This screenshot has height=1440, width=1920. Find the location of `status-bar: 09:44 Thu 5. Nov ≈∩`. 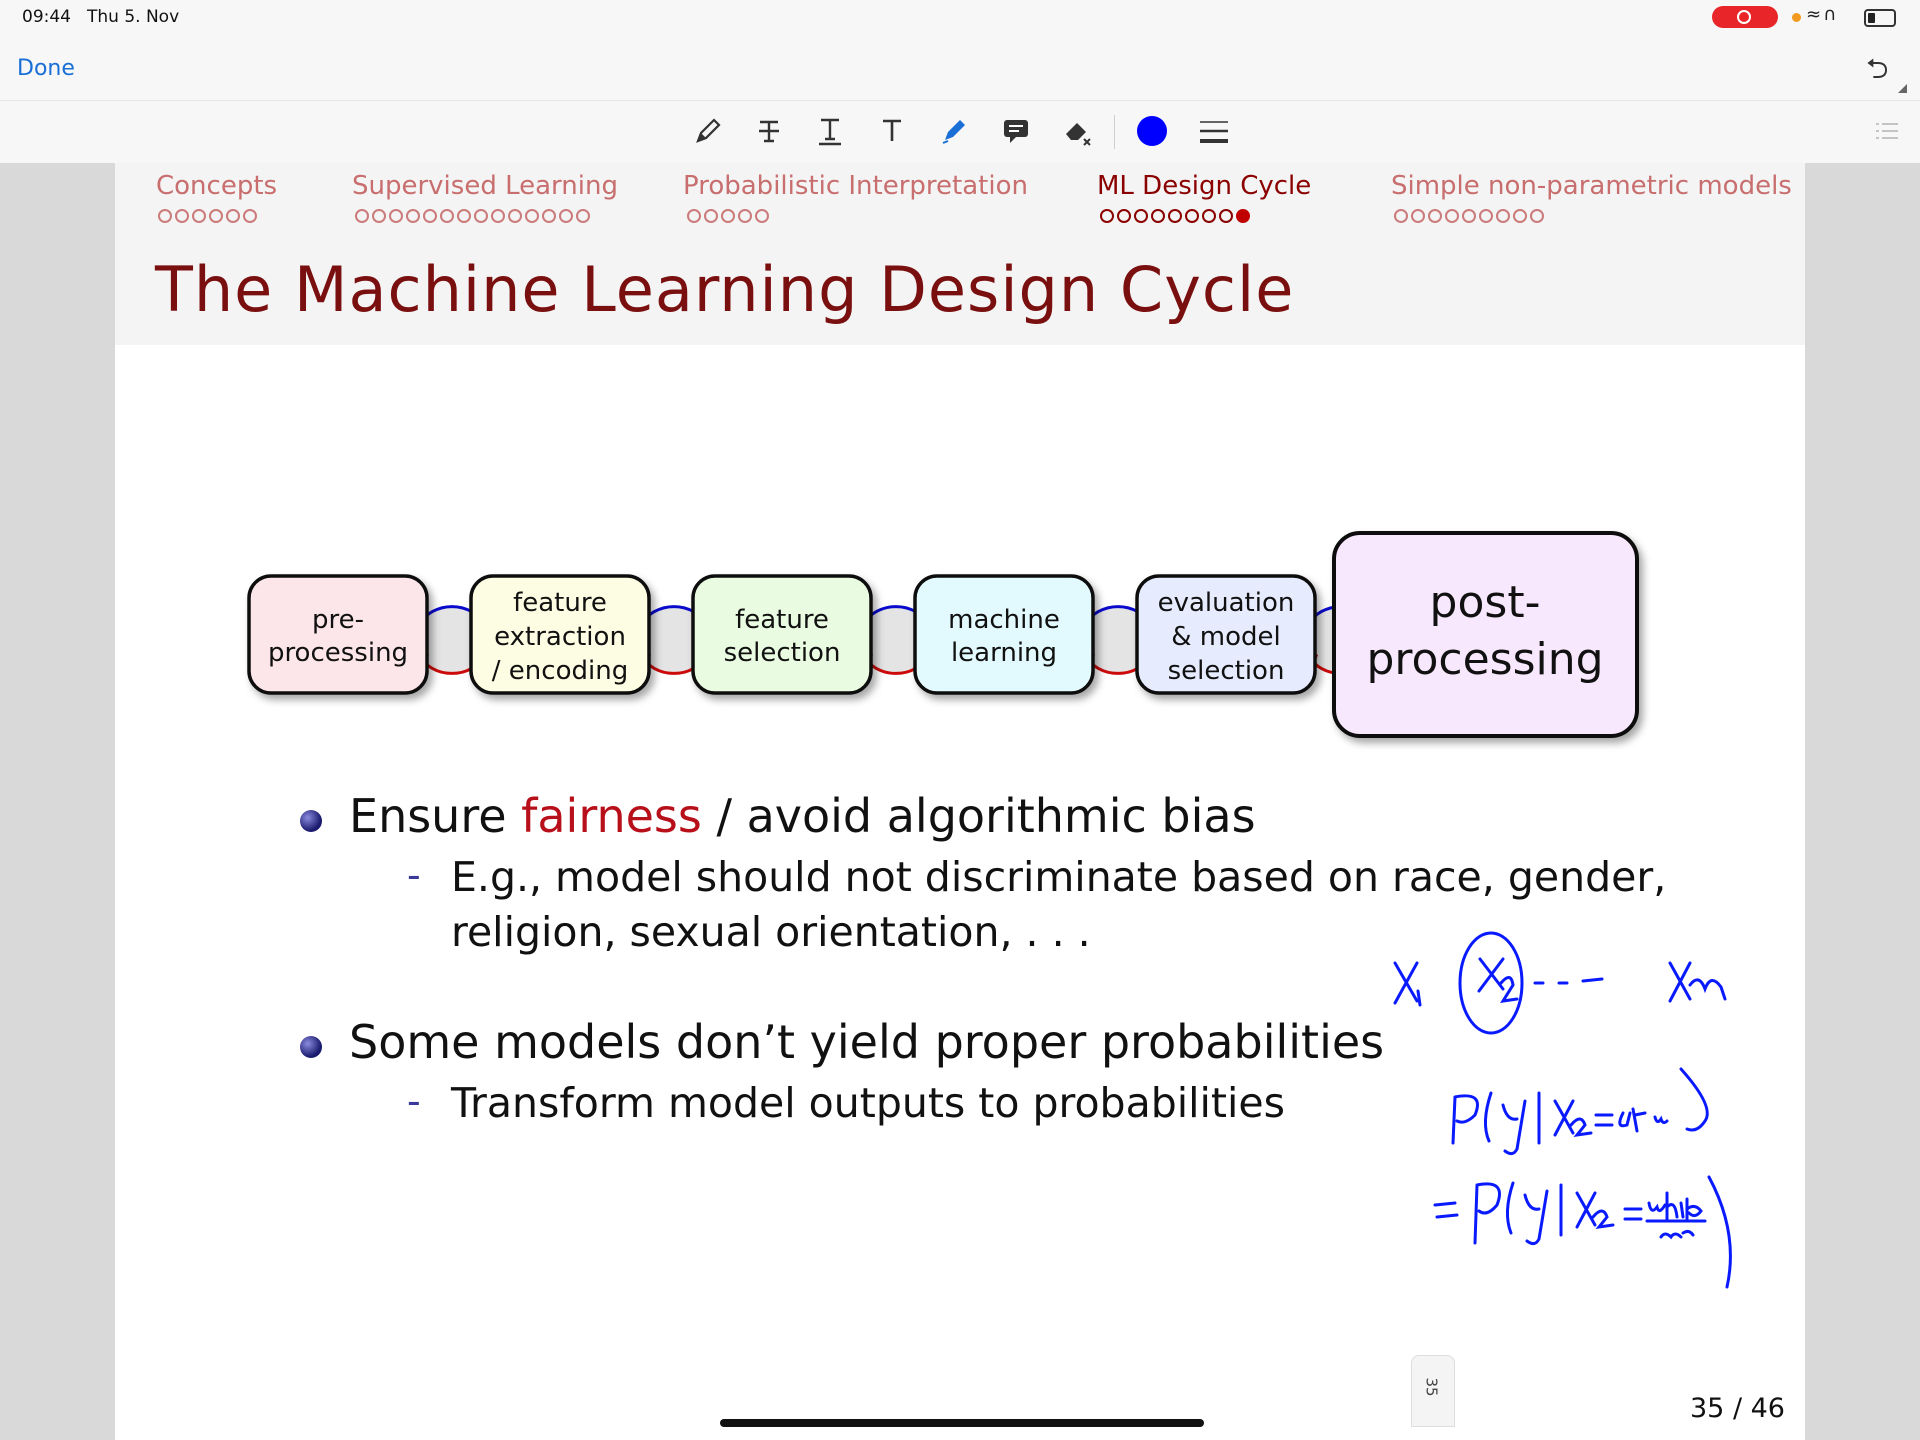

status-bar: 09:44 Thu 5. Nov ≈∩ is located at coordinates (960, 17).